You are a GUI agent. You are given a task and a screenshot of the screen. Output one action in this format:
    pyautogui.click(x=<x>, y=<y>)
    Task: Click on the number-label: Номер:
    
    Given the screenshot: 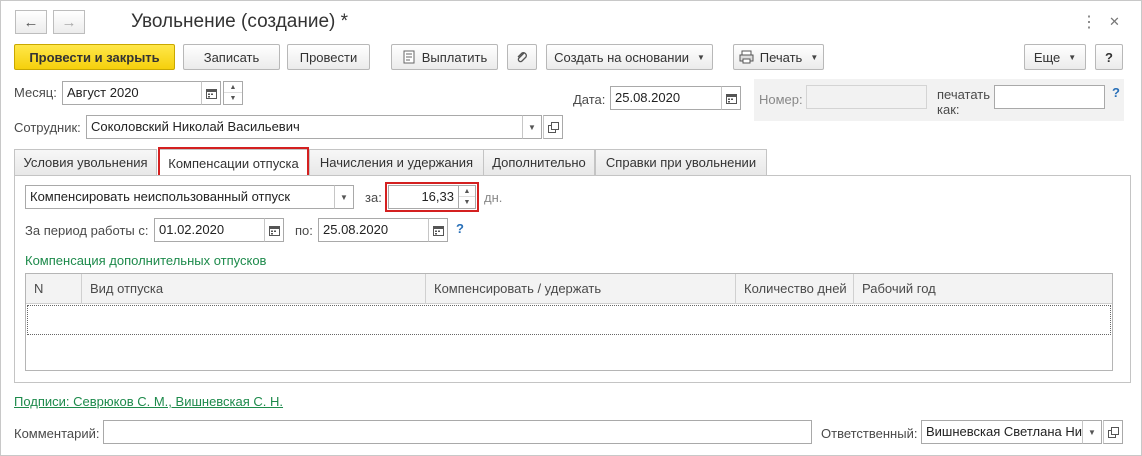 What is the action you would take?
    pyautogui.click(x=781, y=99)
    